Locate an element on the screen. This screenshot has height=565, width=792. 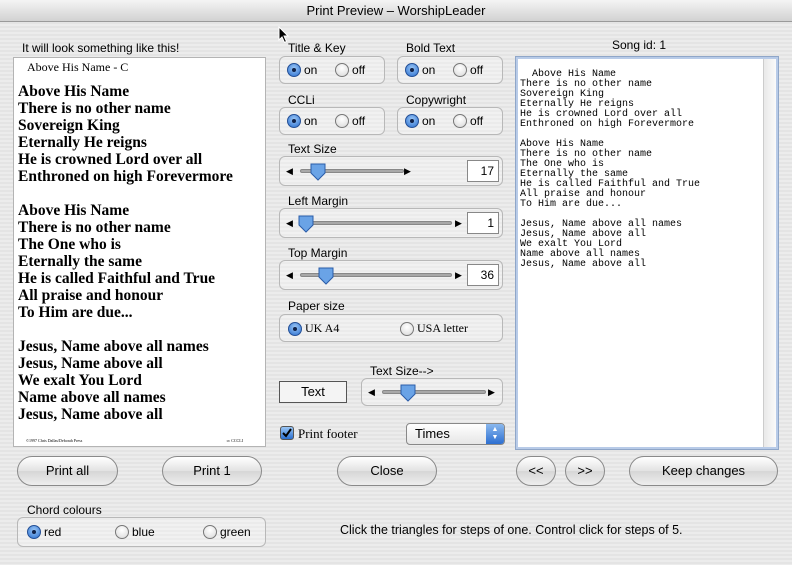
next-song-button: >> is located at coordinates (585, 471).